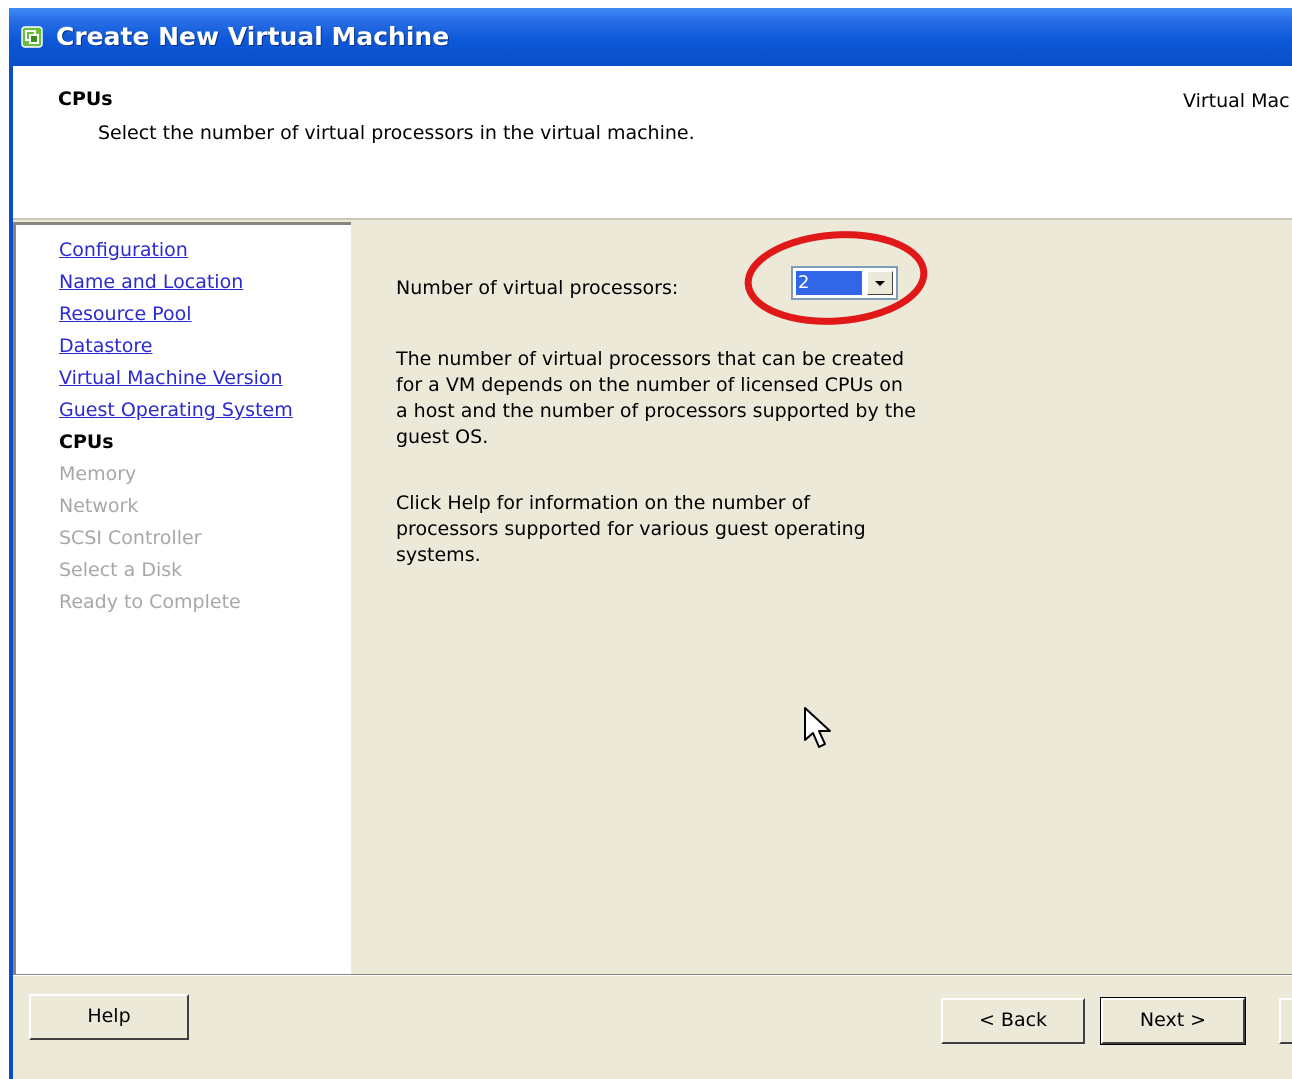 This screenshot has height=1079, width=1292. I want to click on footer-divider, so click(652, 975).